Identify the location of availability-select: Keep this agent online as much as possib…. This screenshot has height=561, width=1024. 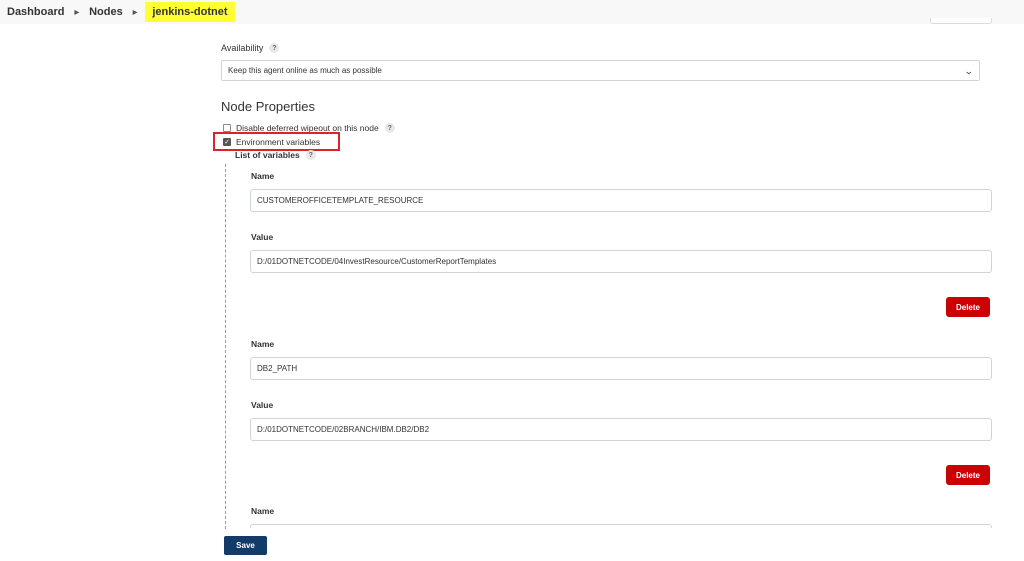
(600, 70).